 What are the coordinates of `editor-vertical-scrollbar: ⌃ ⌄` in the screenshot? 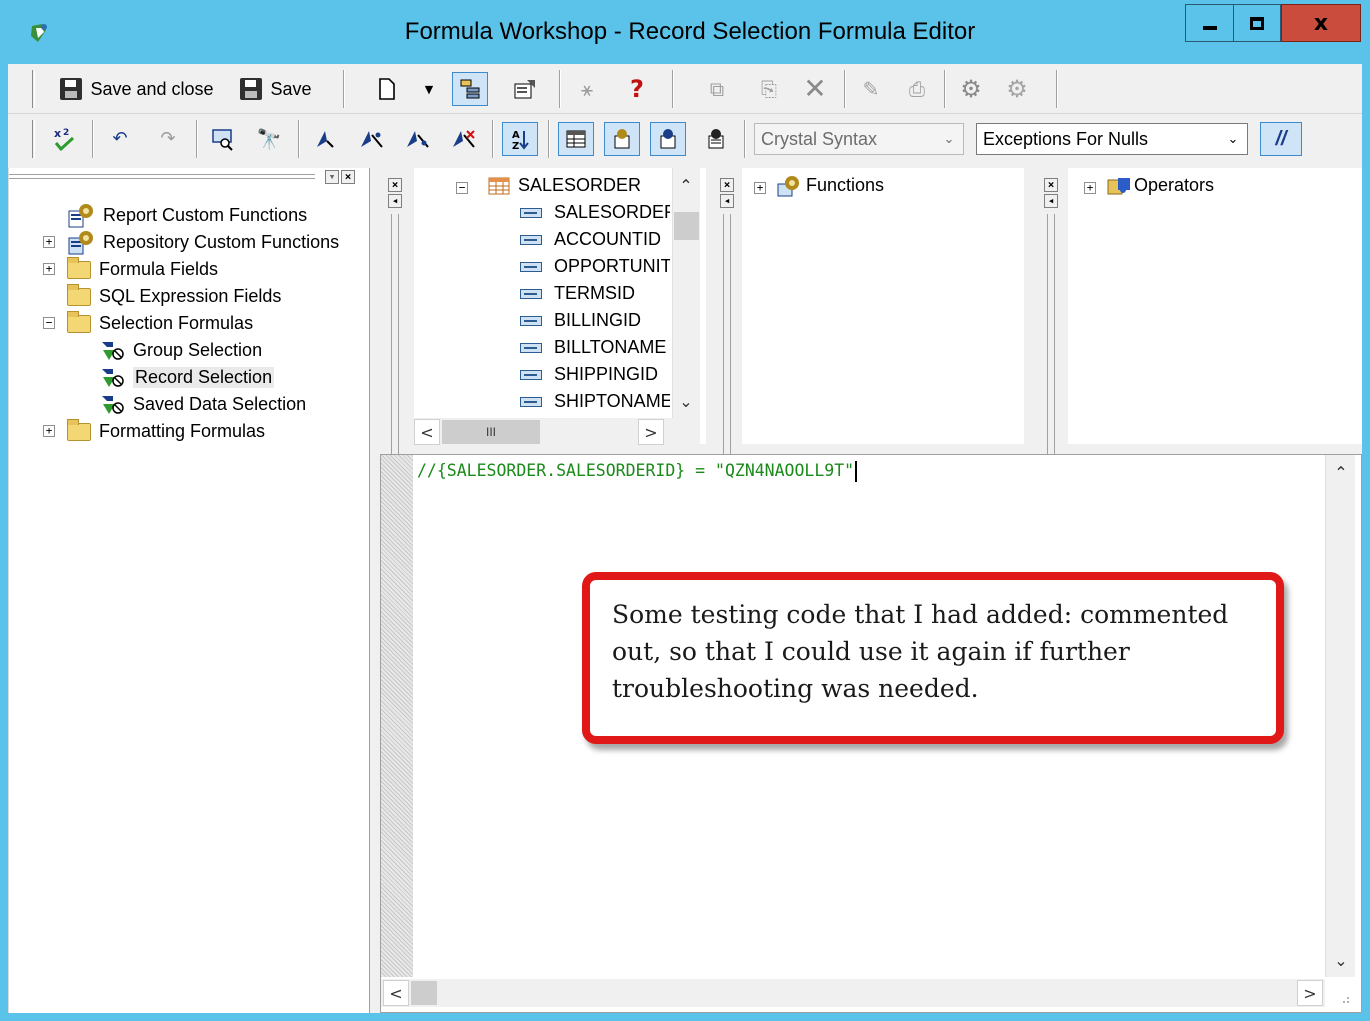 It's located at (1340, 716).